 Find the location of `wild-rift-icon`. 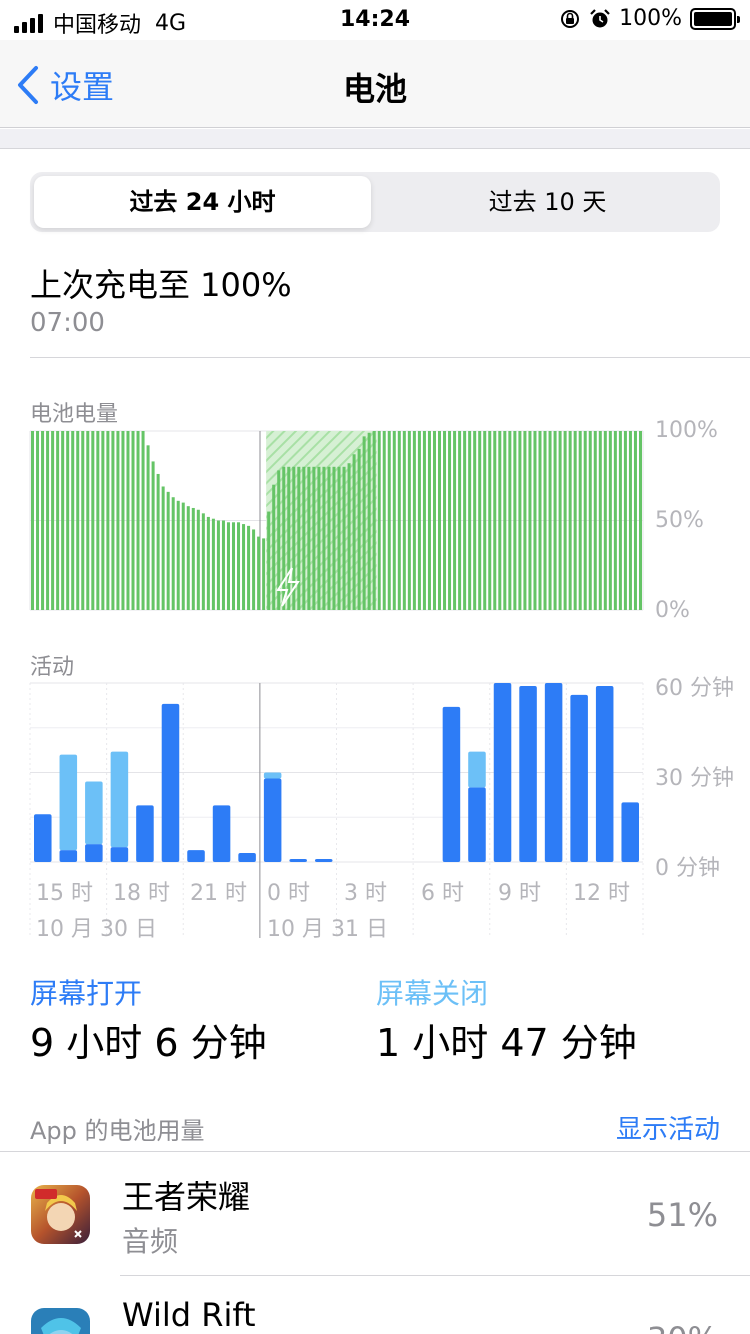

wild-rift-icon is located at coordinates (60, 1321).